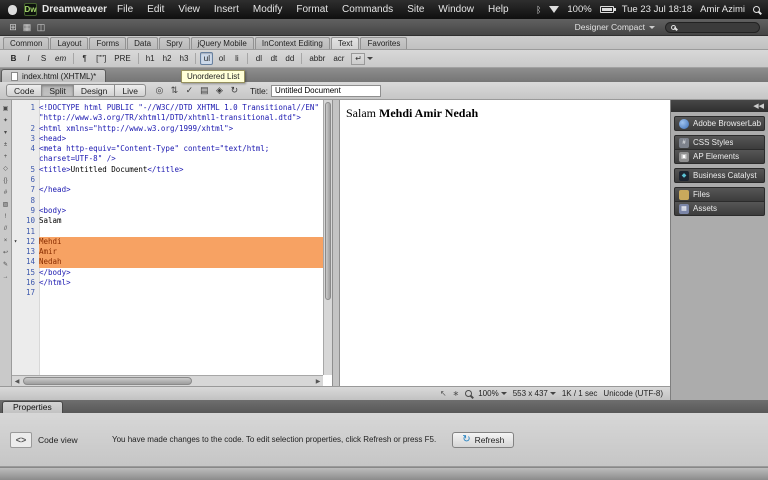  I want to click on recent-snippets-icon: ✎, so click(6, 265).